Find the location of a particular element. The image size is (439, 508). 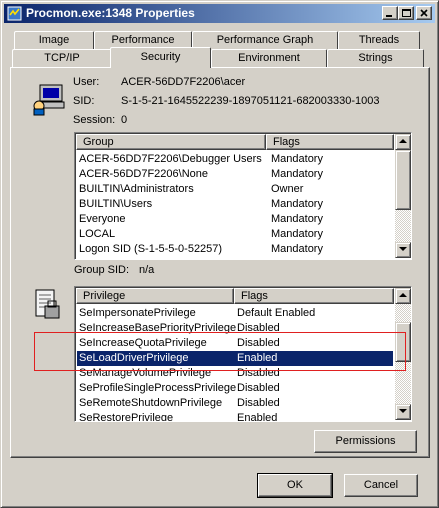

row-name: SeProfileSingleProcessPrivilege is located at coordinates (158, 388).